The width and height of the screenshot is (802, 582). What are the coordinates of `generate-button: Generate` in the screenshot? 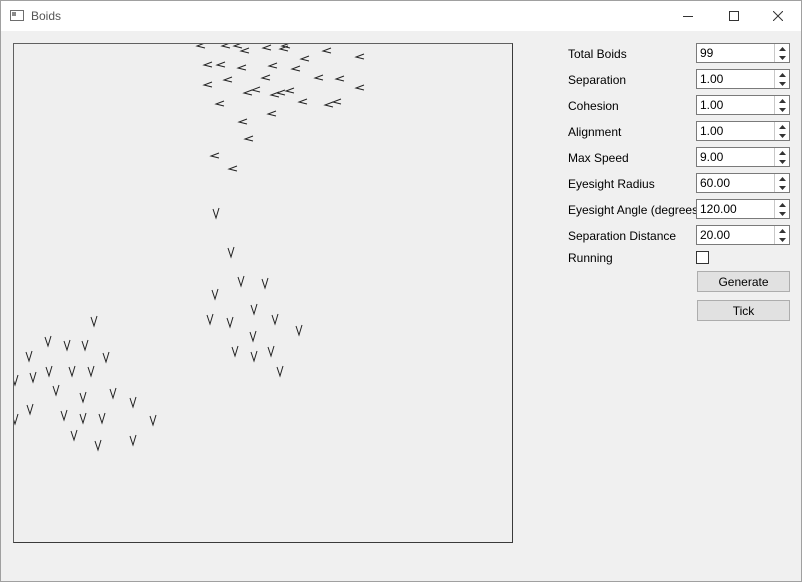 It's located at (743, 281).